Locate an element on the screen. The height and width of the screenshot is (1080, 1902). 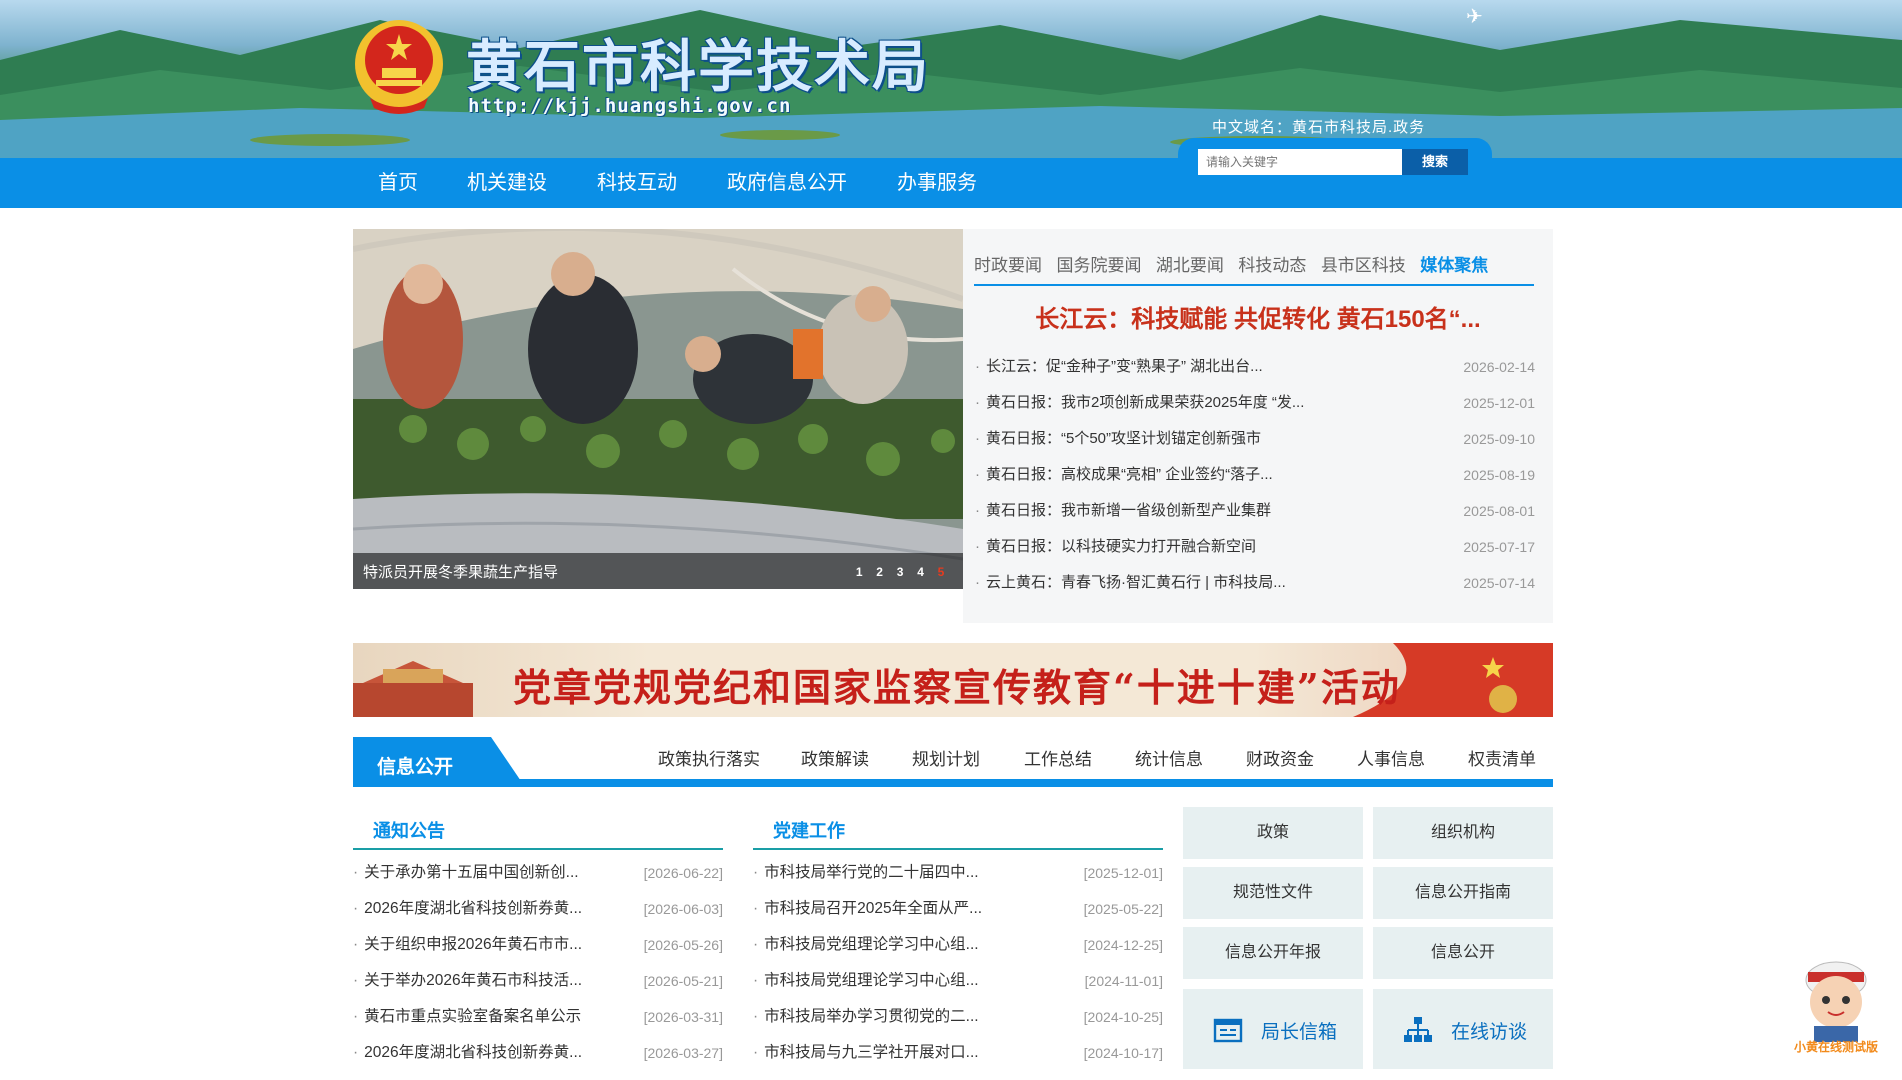
tab-tech-updates: 科技动态 is located at coordinates (1272, 263).